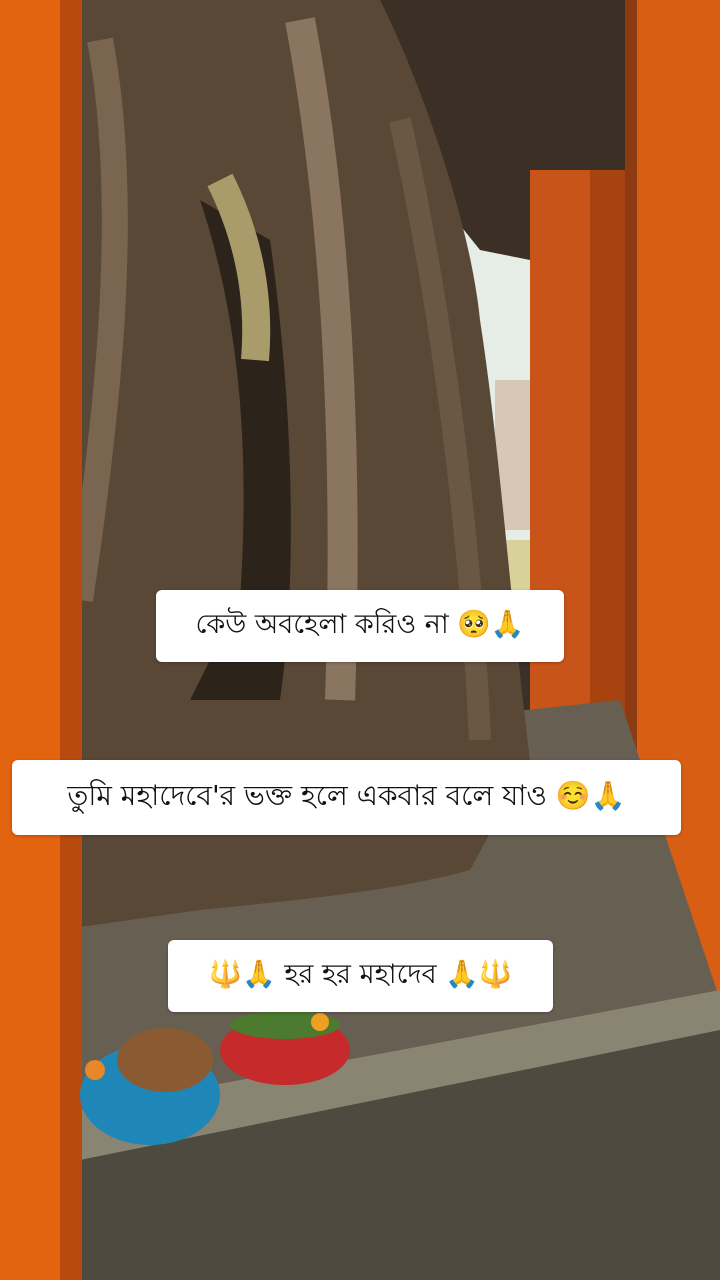 The height and width of the screenshot is (1280, 720). I want to click on caption-1-text: কেউ অবহেলা করিও না 🥺🙏, so click(360, 624).